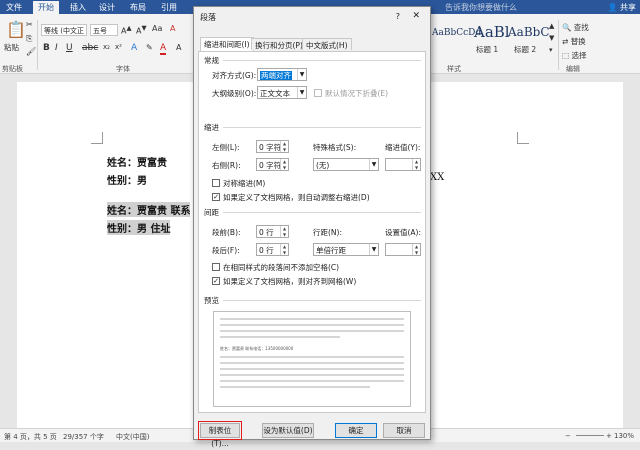  Describe the element at coordinates (106, 47) in the screenshot. I see `subscript-icon: x₂` at that location.